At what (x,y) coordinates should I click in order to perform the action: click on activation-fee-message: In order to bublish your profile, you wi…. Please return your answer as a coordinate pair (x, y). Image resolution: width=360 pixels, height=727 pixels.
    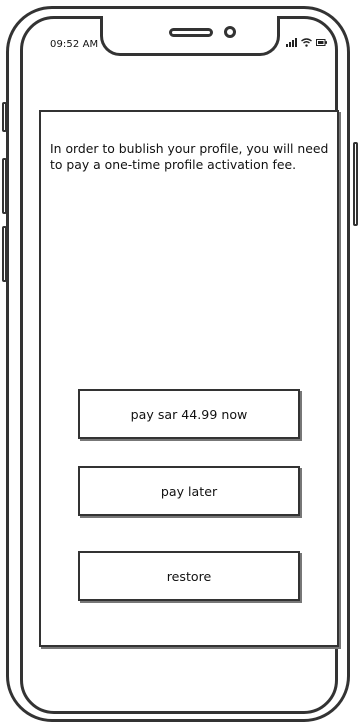
    Looking at the image, I should click on (189, 156).